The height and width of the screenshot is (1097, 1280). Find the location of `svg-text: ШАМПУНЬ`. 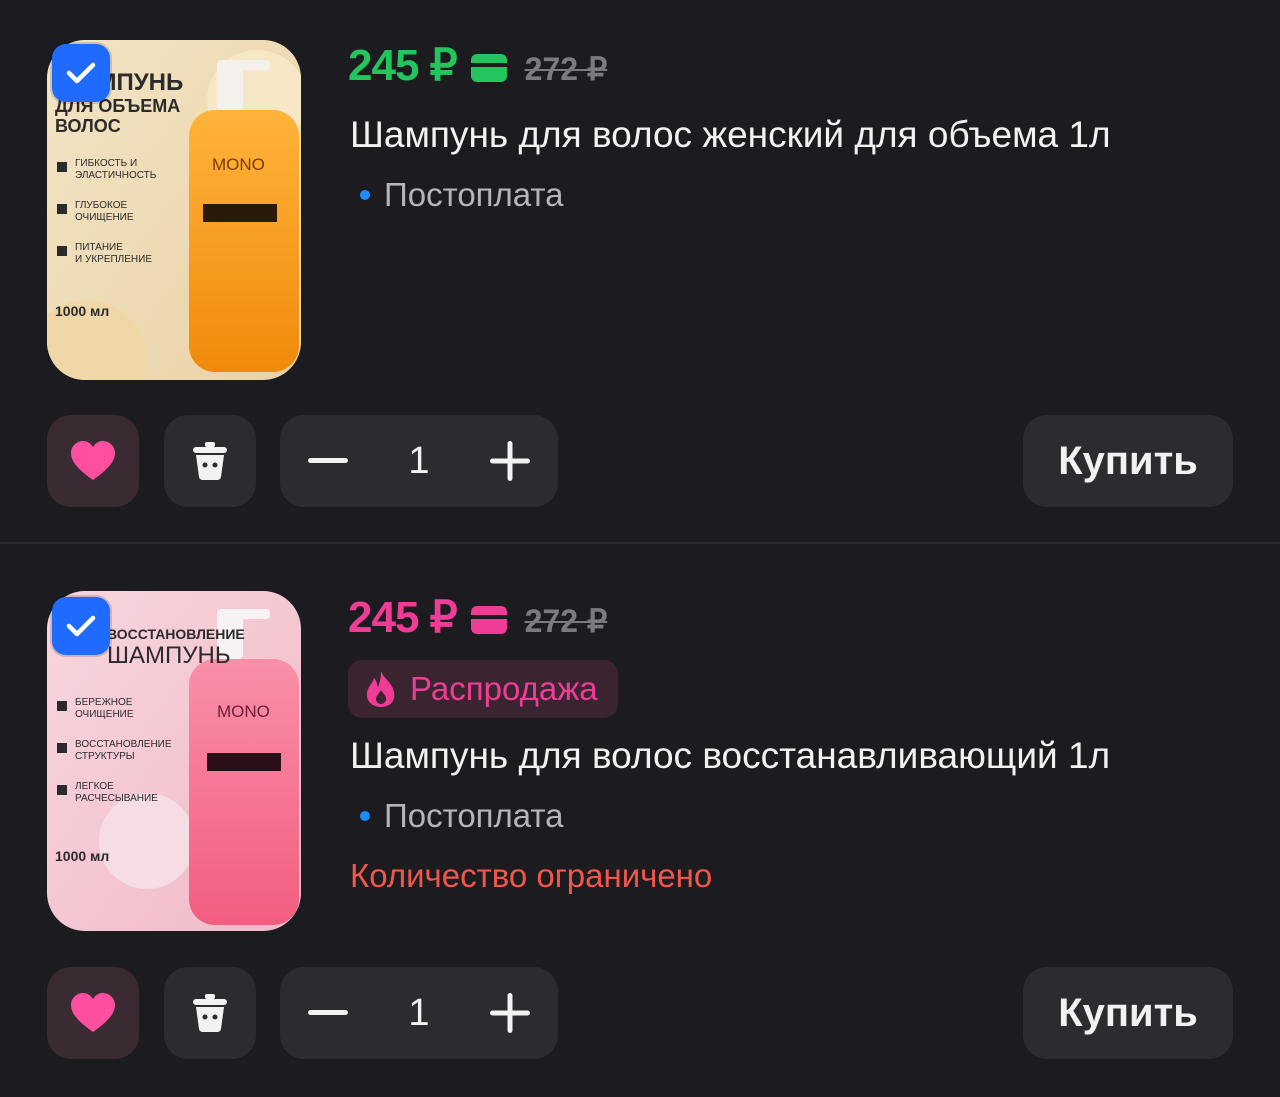

svg-text: ШАМПУНЬ is located at coordinates (169, 655).